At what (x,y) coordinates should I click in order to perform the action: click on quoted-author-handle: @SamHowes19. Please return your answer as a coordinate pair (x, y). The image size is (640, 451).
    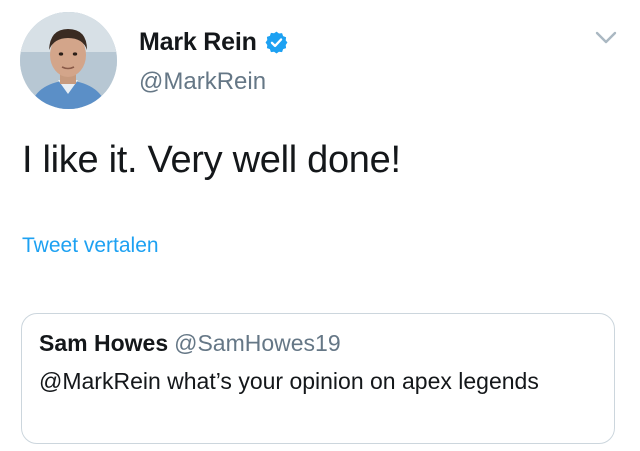
    Looking at the image, I should click on (257, 343).